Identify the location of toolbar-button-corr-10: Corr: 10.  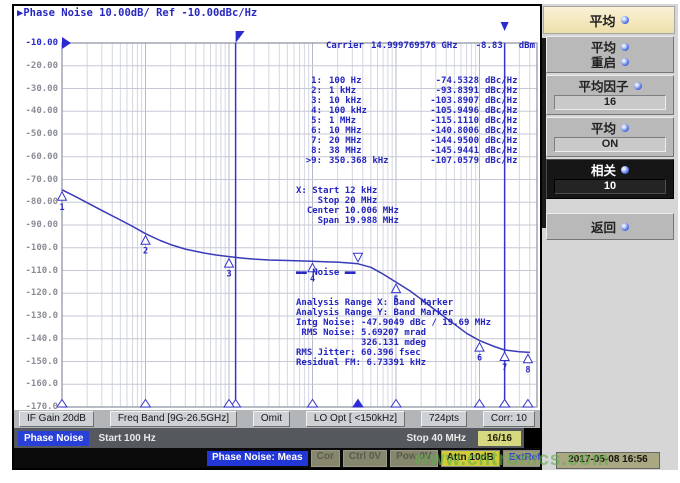
(508, 419).